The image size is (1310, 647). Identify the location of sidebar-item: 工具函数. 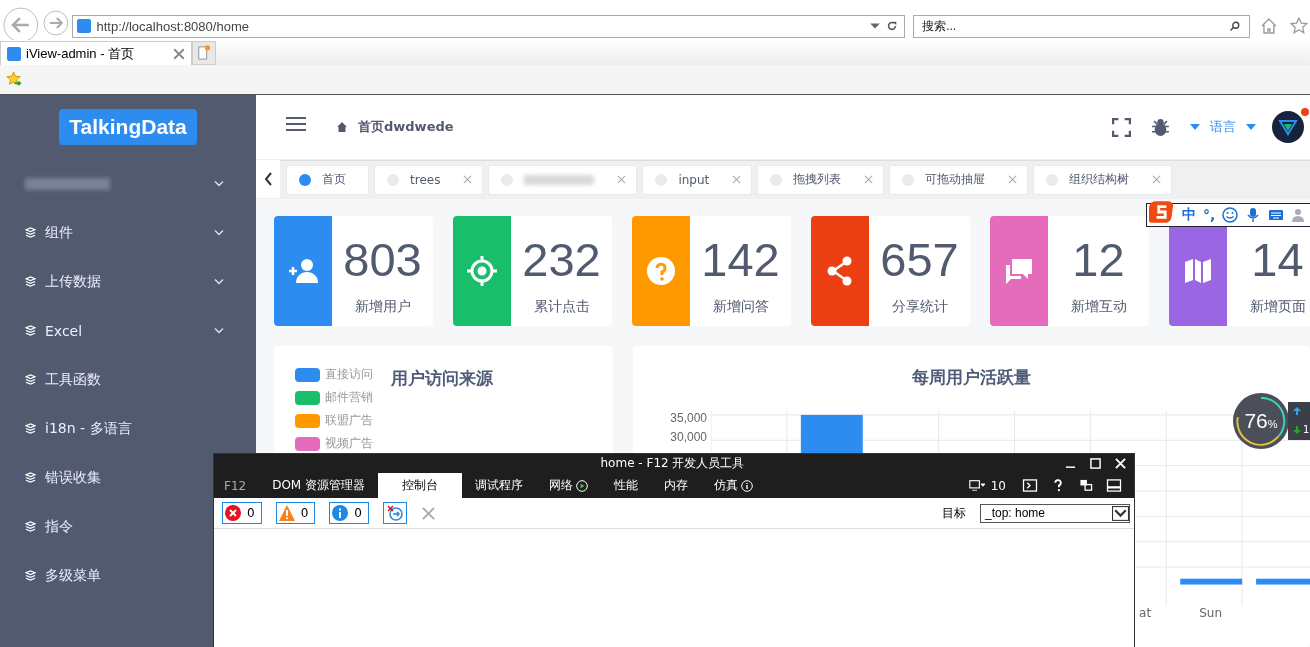
(128, 379).